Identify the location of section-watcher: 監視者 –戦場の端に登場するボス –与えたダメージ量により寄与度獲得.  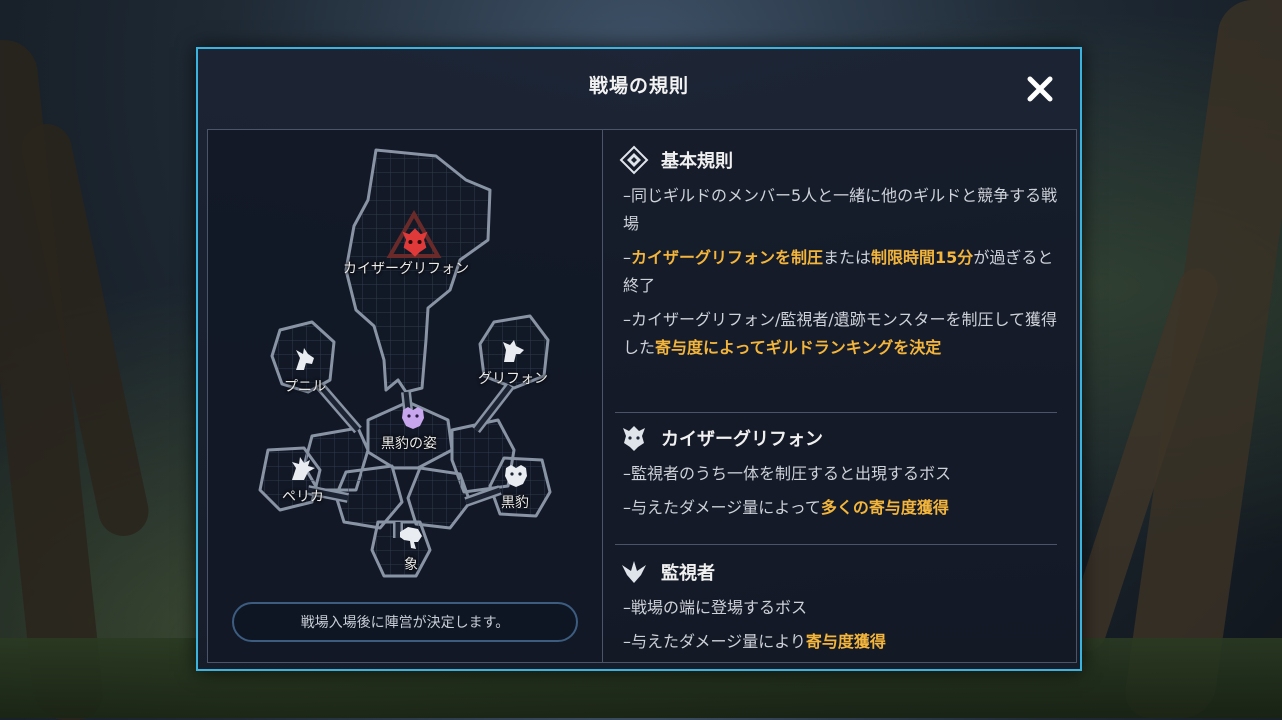
(839, 606).